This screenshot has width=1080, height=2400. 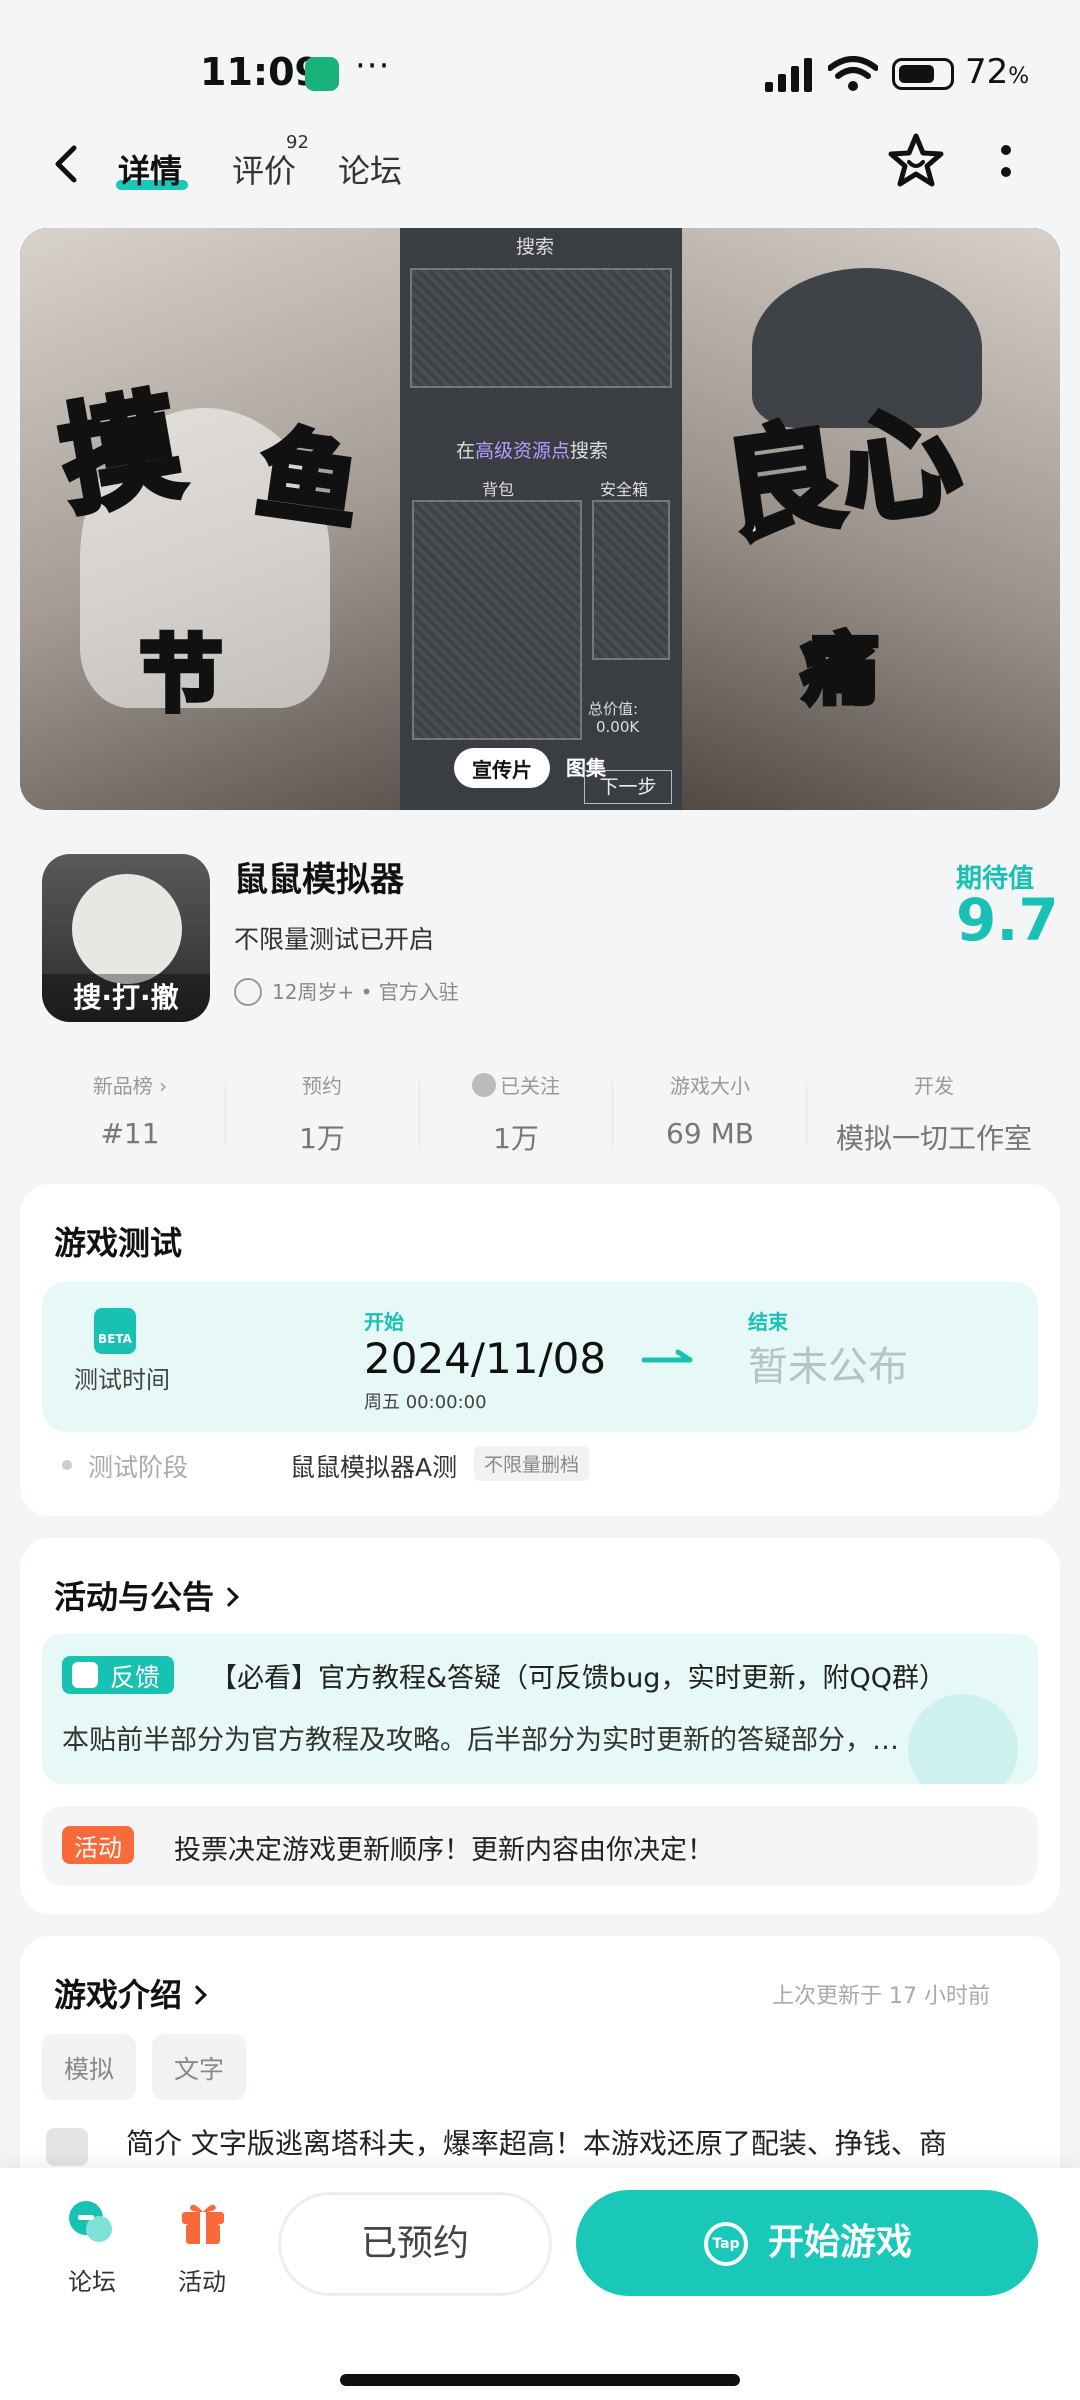 I want to click on genre-chip: 模拟, so click(x=89, y=2067).